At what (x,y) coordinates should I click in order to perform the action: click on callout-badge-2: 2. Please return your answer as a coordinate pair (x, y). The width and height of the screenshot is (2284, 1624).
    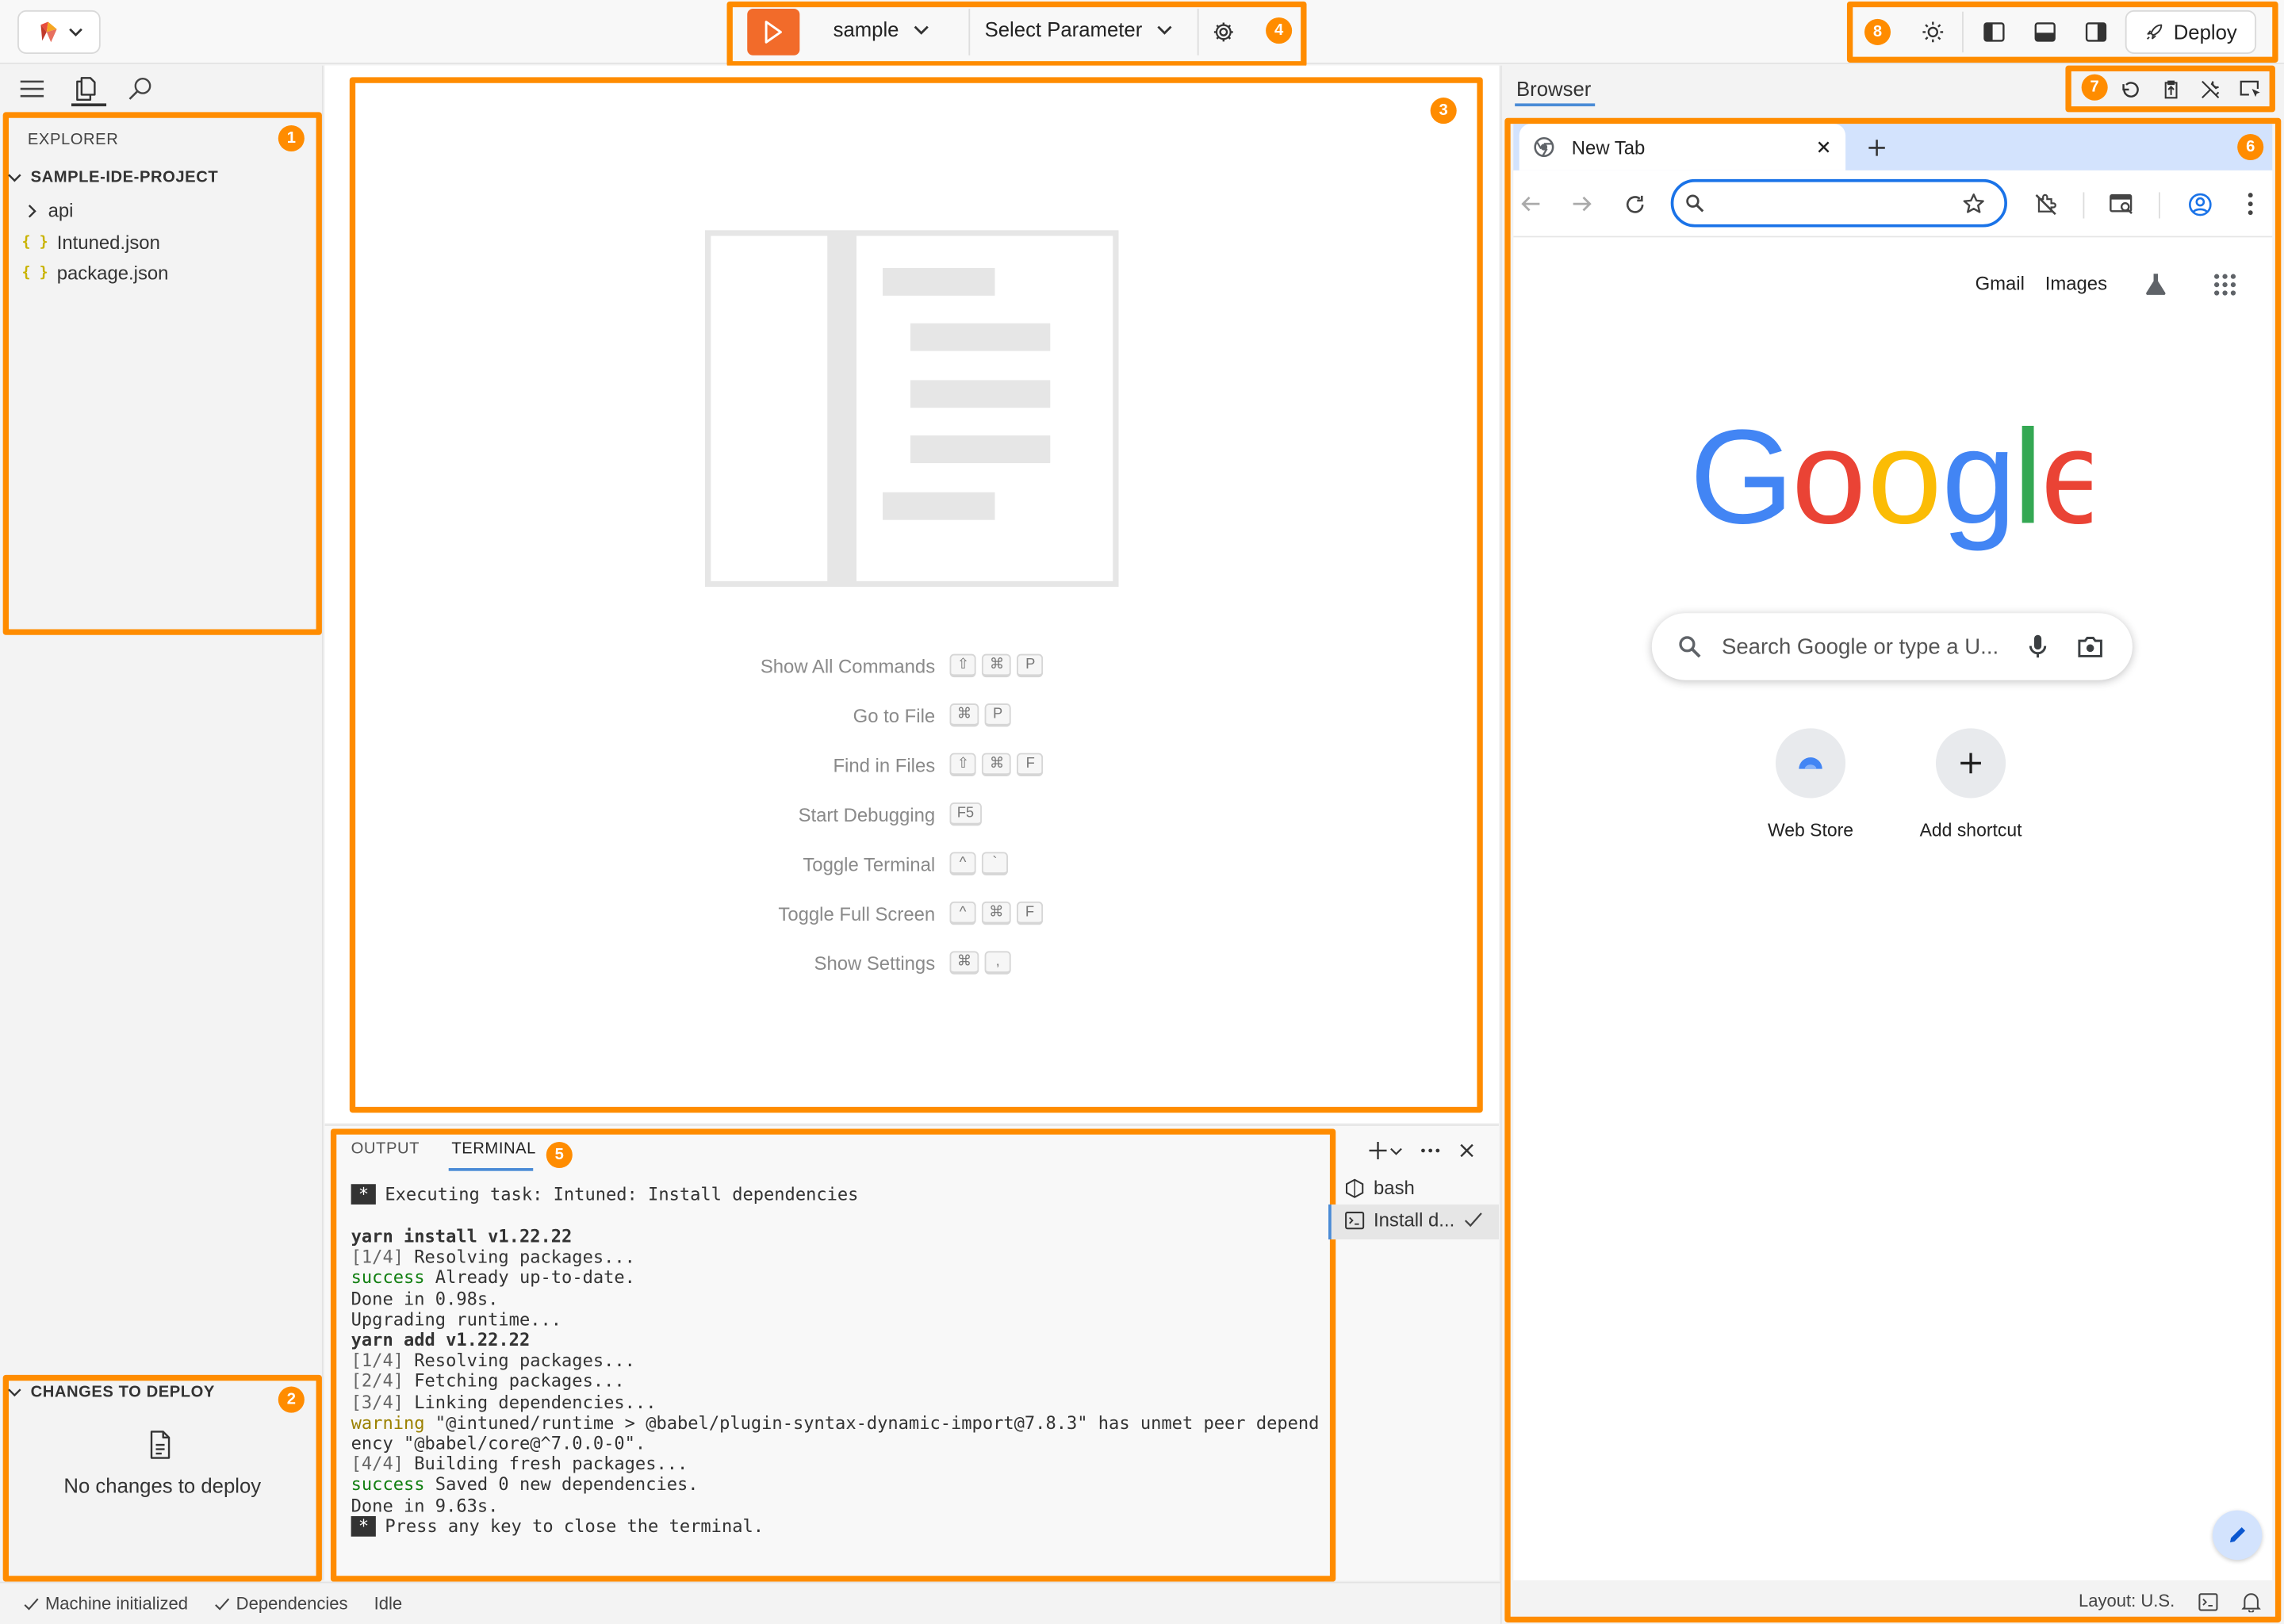
    Looking at the image, I should click on (291, 1399).